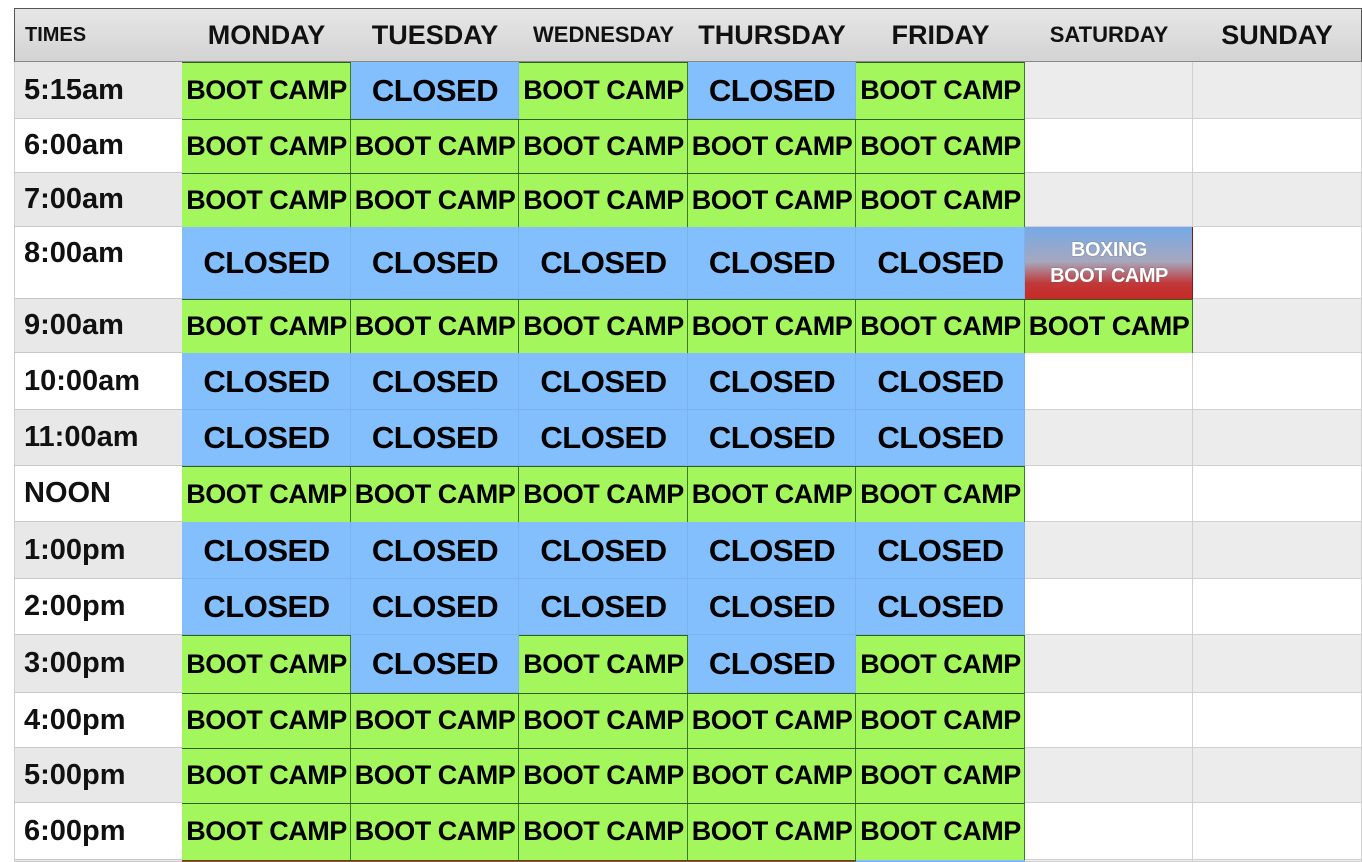  Describe the element at coordinates (1109, 263) in the screenshot. I see `boxing-boot-camp-slot: BOXING BOOT CAMP` at that location.